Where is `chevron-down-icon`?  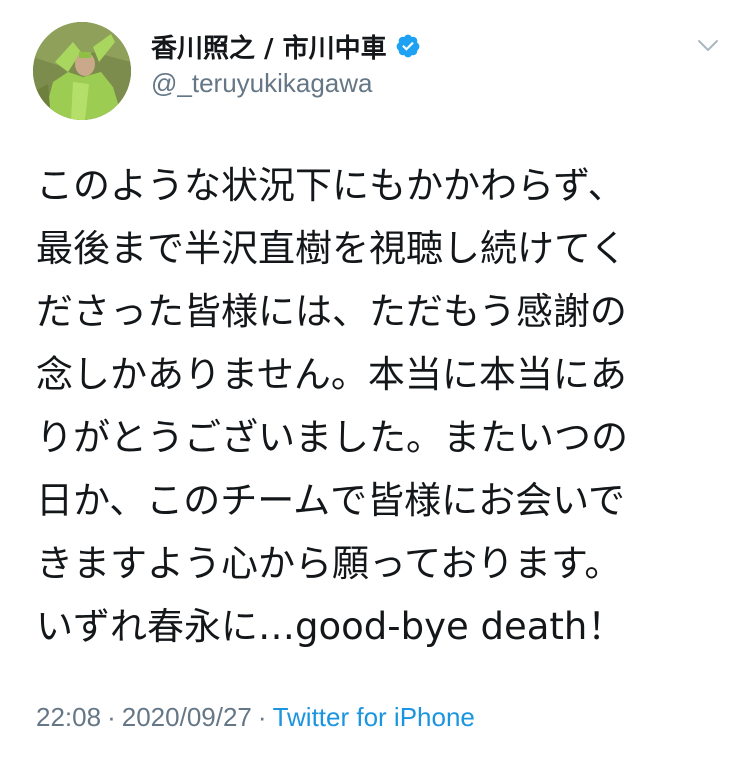
chevron-down-icon is located at coordinates (708, 46).